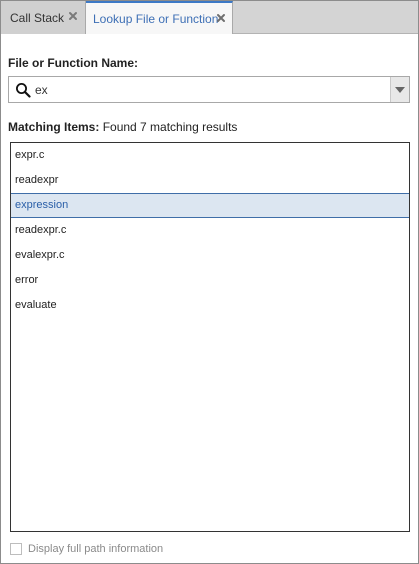 The height and width of the screenshot is (564, 419). I want to click on full-path-checkbox, so click(16, 549).